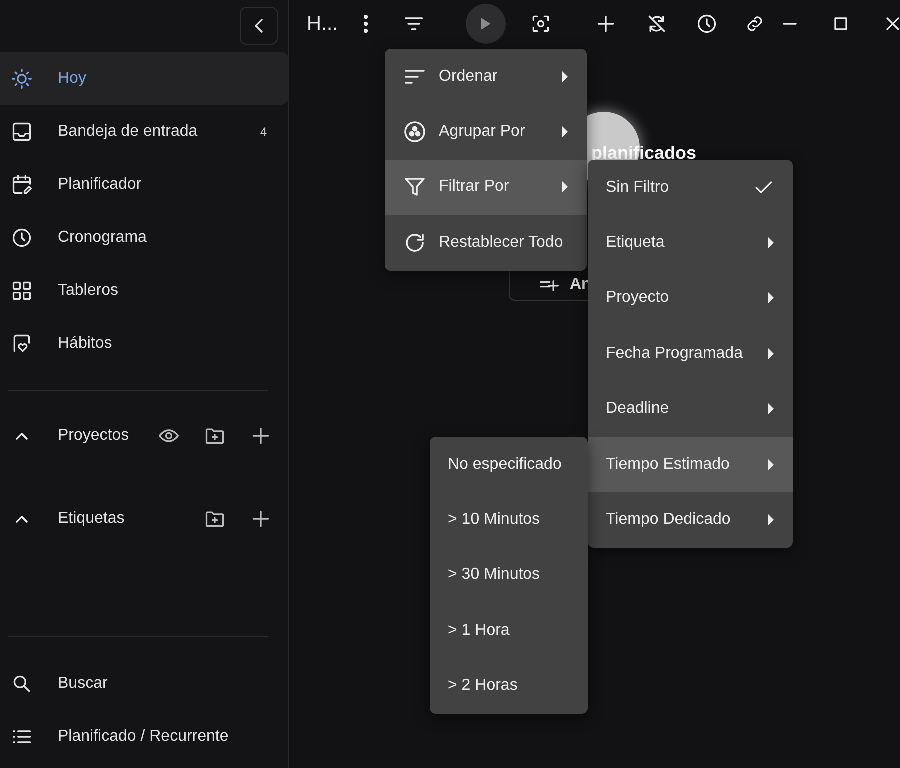 The width and height of the screenshot is (900, 768). I want to click on heart-shield-icon, so click(22, 343).